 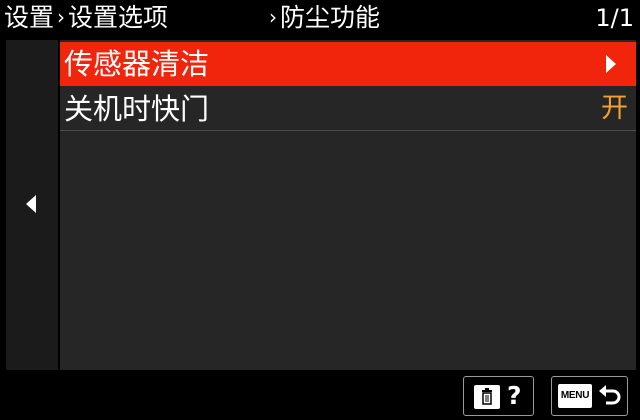 What do you see at coordinates (610, 395) in the screenshot?
I see `return-arrow-icon` at bounding box center [610, 395].